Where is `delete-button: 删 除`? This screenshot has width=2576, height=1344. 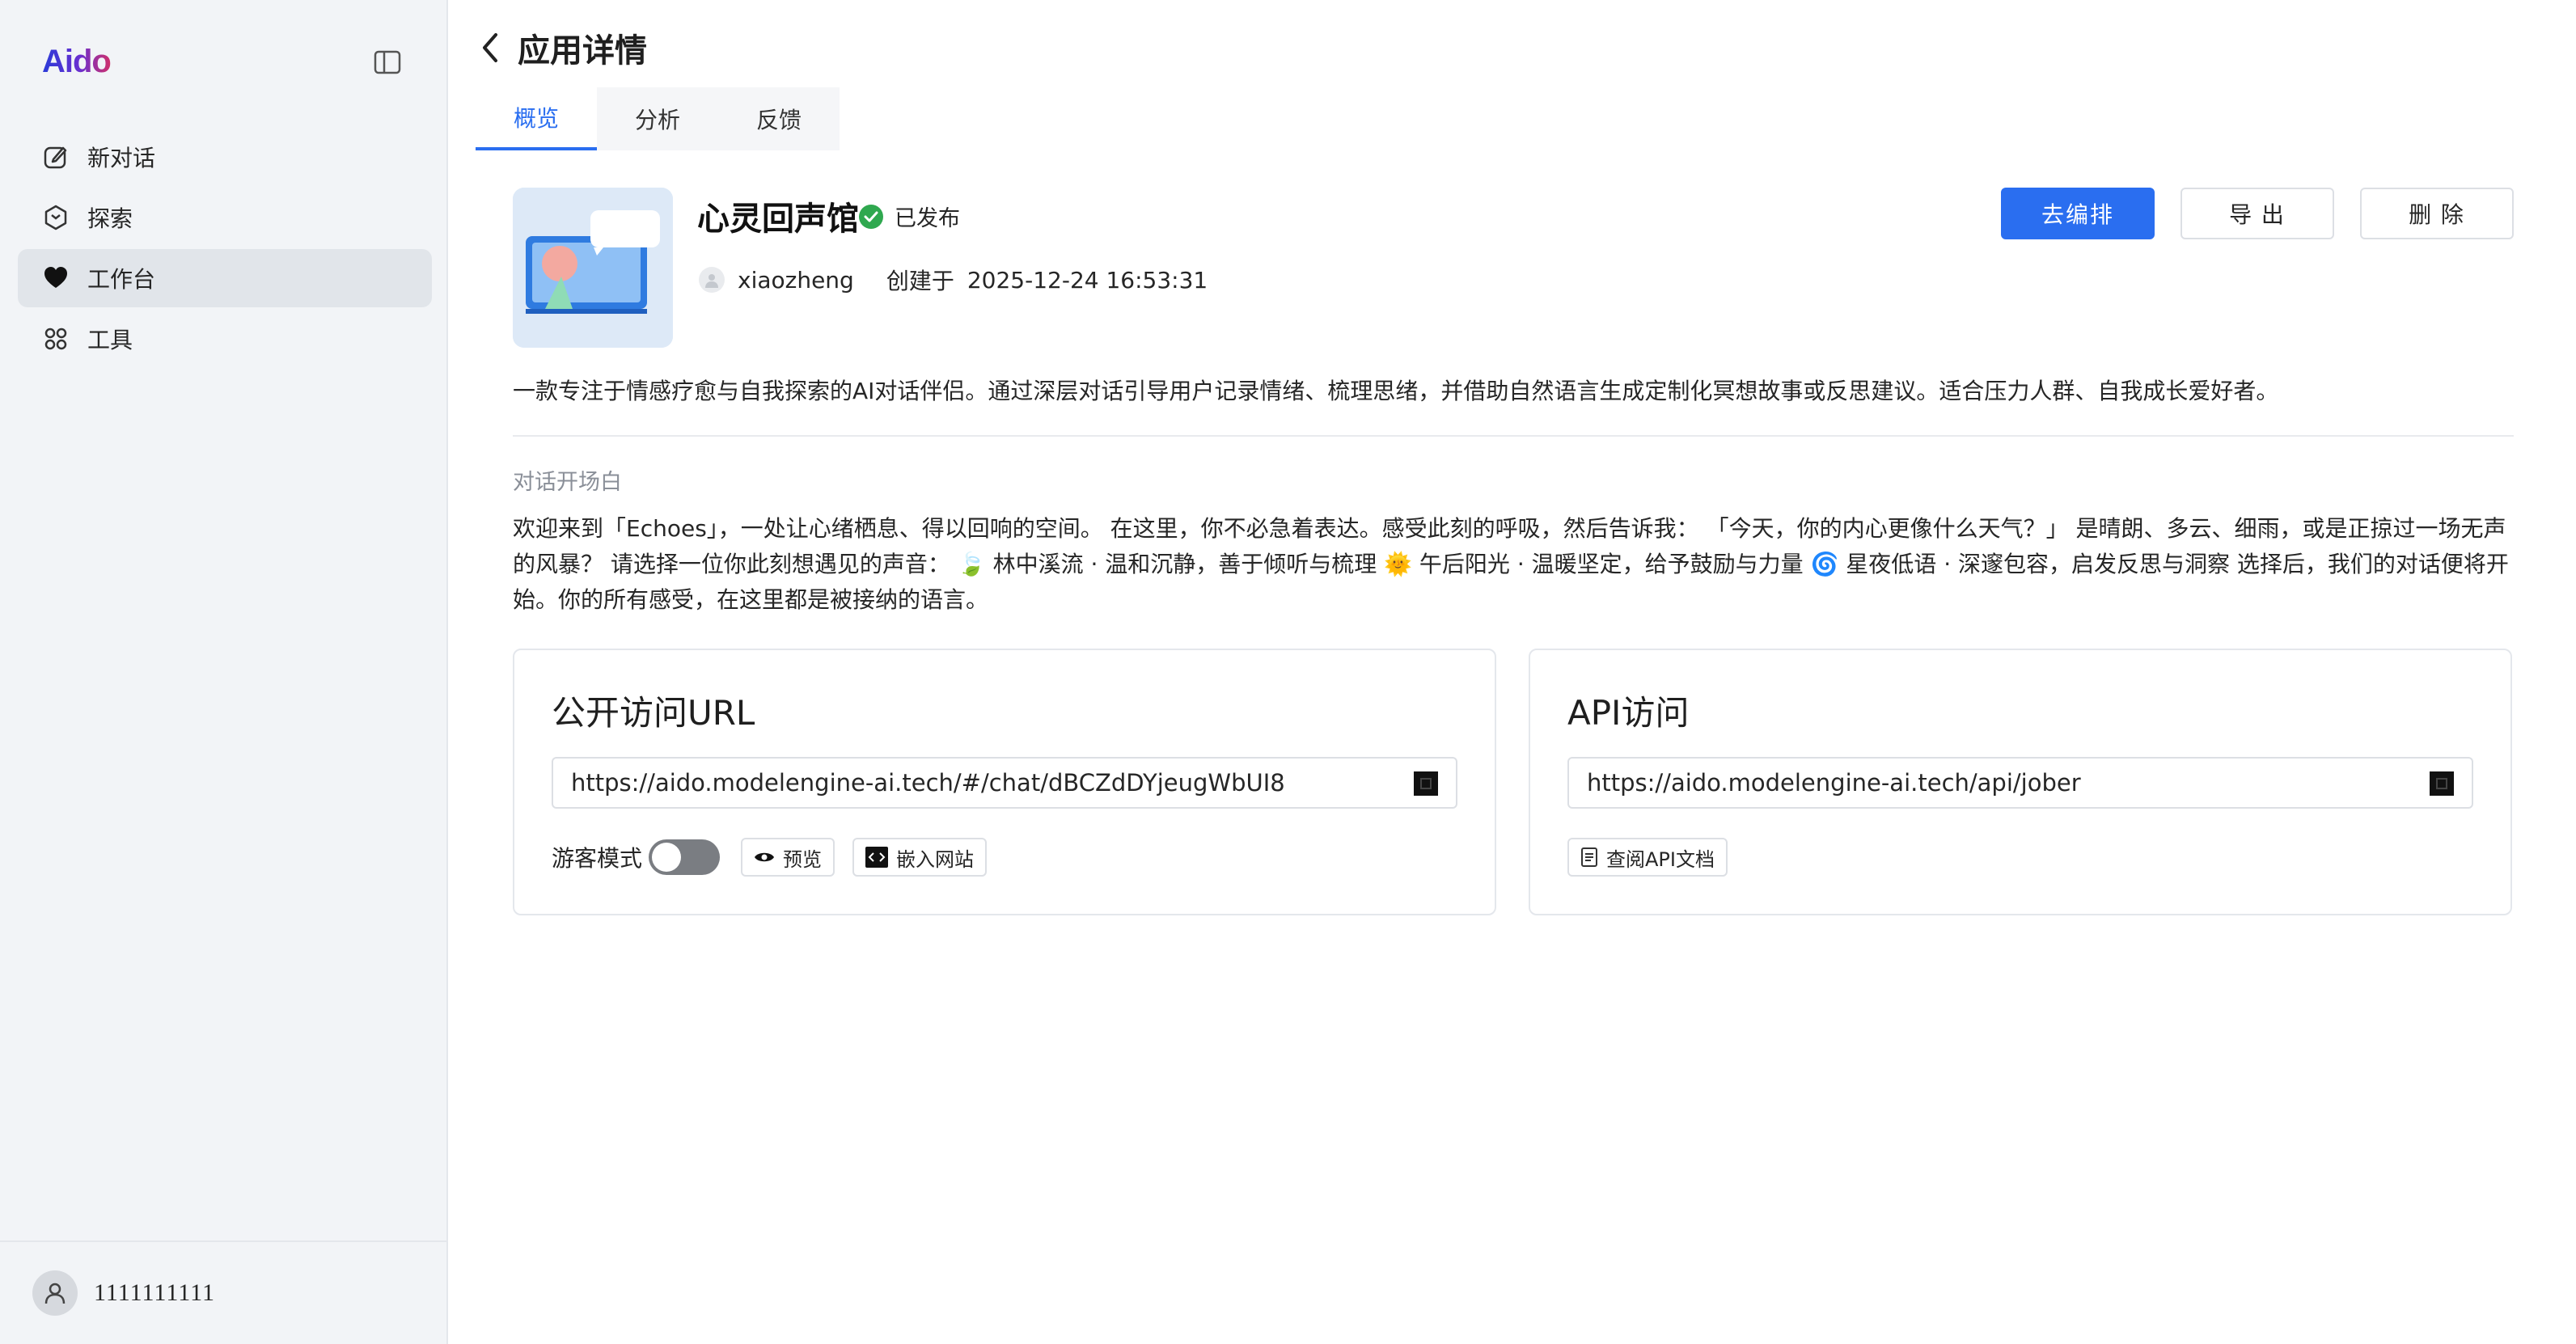
delete-button: 删 除 is located at coordinates (2437, 213).